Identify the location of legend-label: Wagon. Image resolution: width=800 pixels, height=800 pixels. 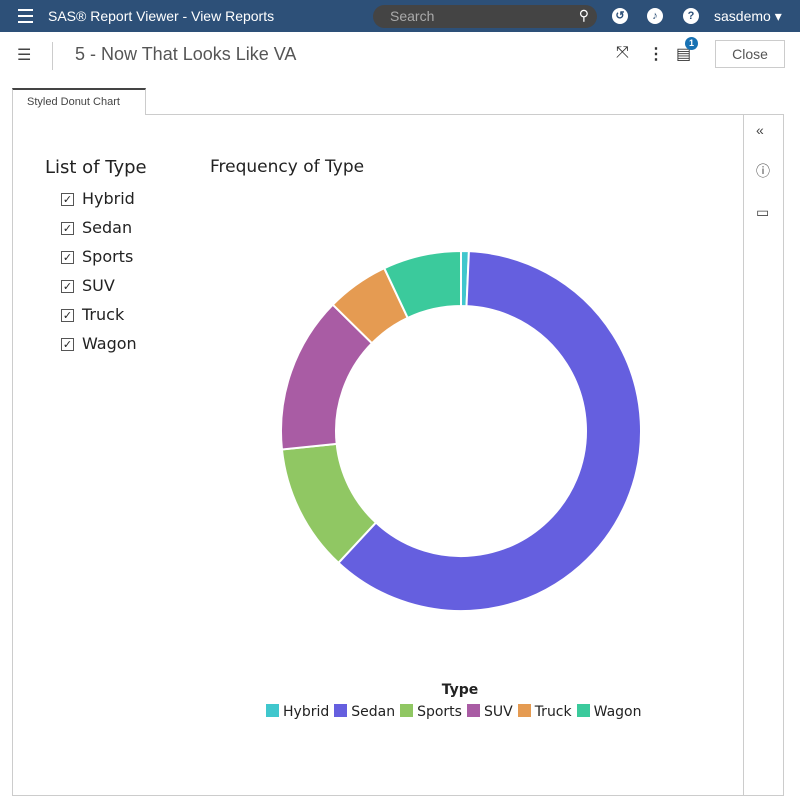
(617, 712).